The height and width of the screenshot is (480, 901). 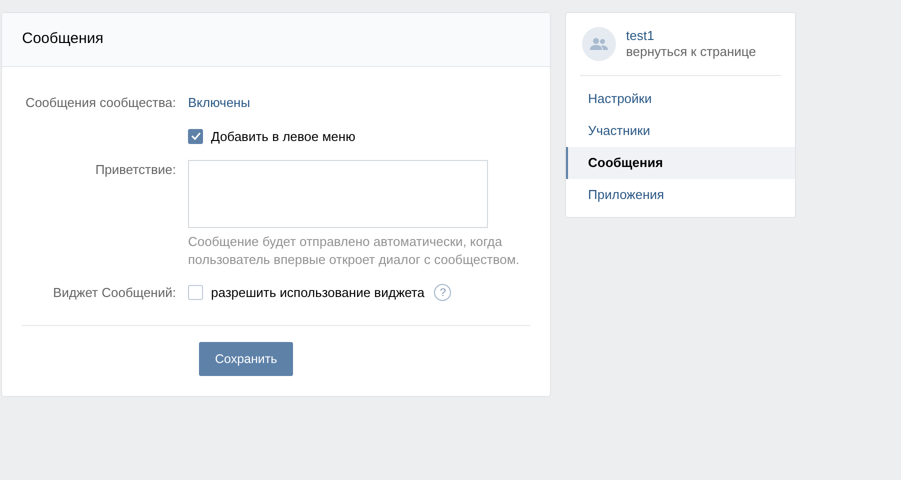 What do you see at coordinates (338, 194) in the screenshot?
I see `greeting-field` at bounding box center [338, 194].